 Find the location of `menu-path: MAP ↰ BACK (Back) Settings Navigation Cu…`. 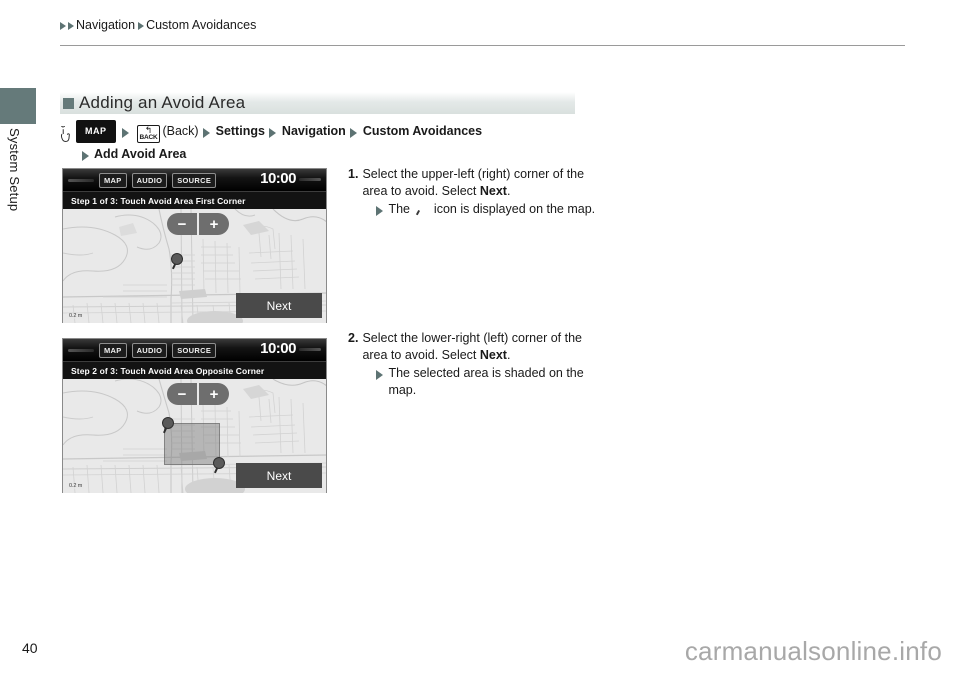

menu-path: MAP ↰ BACK (Back) Settings Navigation Cu… is located at coordinates (340, 142).